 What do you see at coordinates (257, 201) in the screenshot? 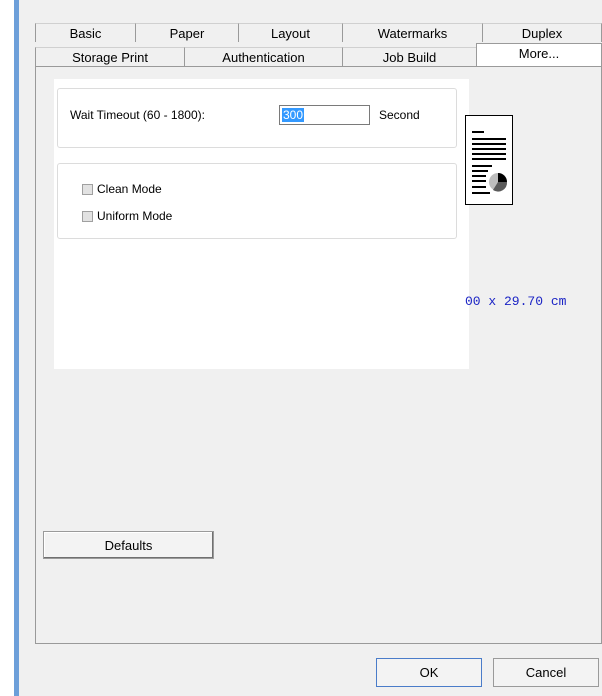
I see `mode-options-group: Clean Mode Uniform Mode` at bounding box center [257, 201].